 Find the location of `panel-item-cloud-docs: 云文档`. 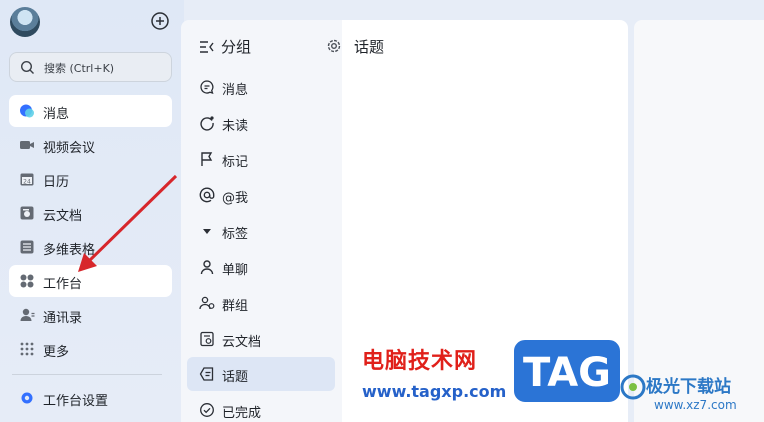

panel-item-cloud-docs: 云文档 is located at coordinates (261, 339).